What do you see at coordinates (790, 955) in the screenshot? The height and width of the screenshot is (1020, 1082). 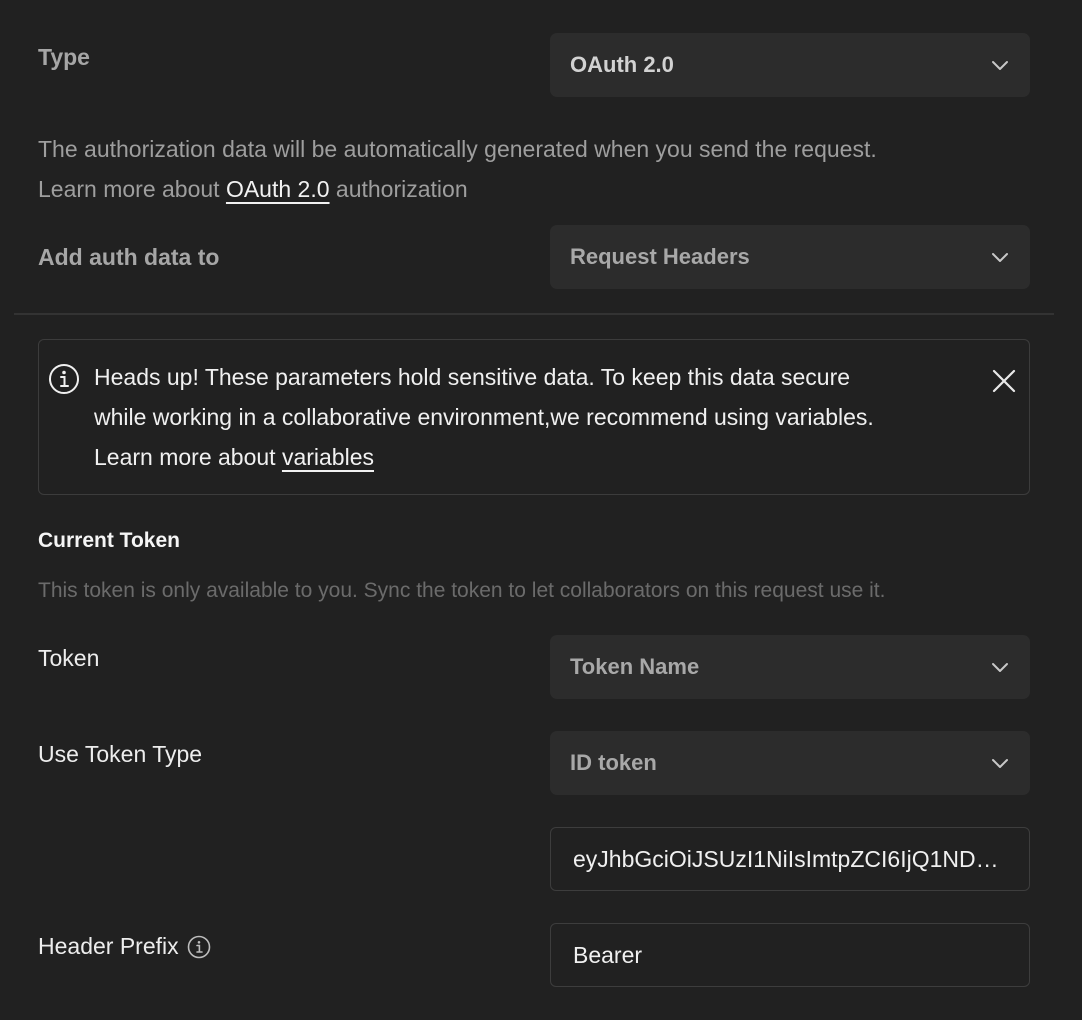 I see `header-prefix-input: Bearer` at bounding box center [790, 955].